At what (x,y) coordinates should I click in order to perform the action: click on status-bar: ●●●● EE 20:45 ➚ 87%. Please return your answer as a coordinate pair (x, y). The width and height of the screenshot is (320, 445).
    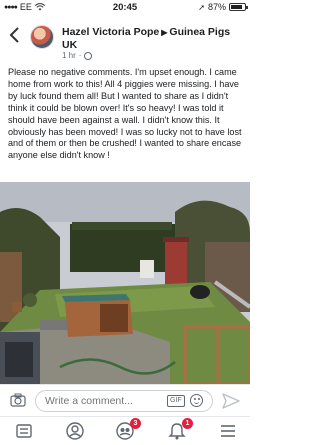
    Looking at the image, I should click on (125, 8).